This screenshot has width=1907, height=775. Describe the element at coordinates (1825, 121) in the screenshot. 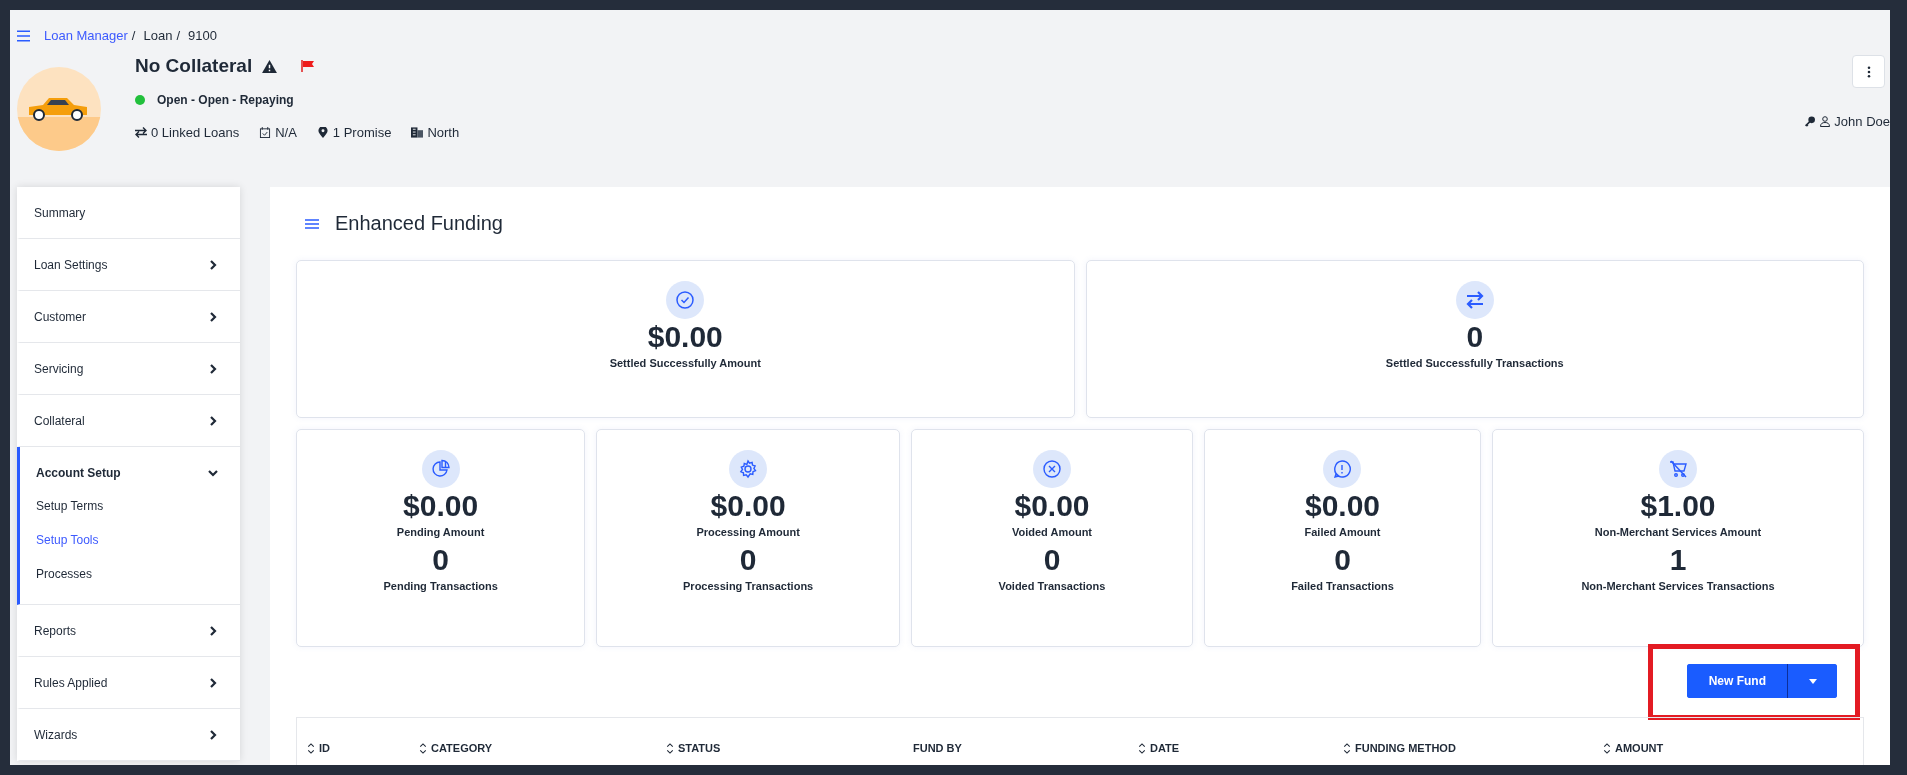

I see `user-icon` at that location.